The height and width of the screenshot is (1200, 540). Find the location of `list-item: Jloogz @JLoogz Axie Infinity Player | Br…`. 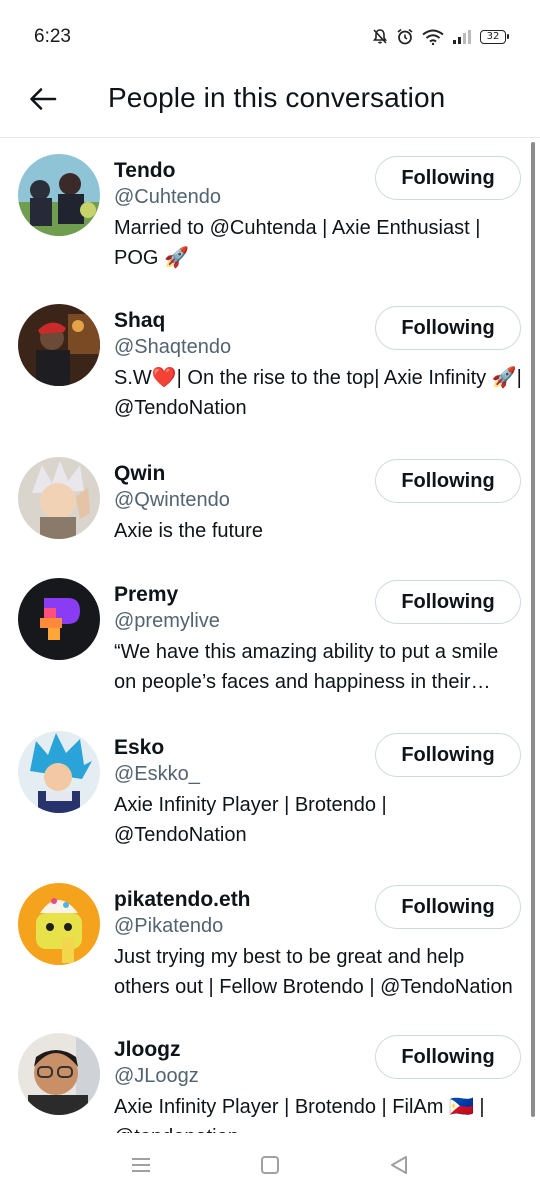

list-item: Jloogz @JLoogz Axie Infinity Player | Br… is located at coordinates (270, 1075).